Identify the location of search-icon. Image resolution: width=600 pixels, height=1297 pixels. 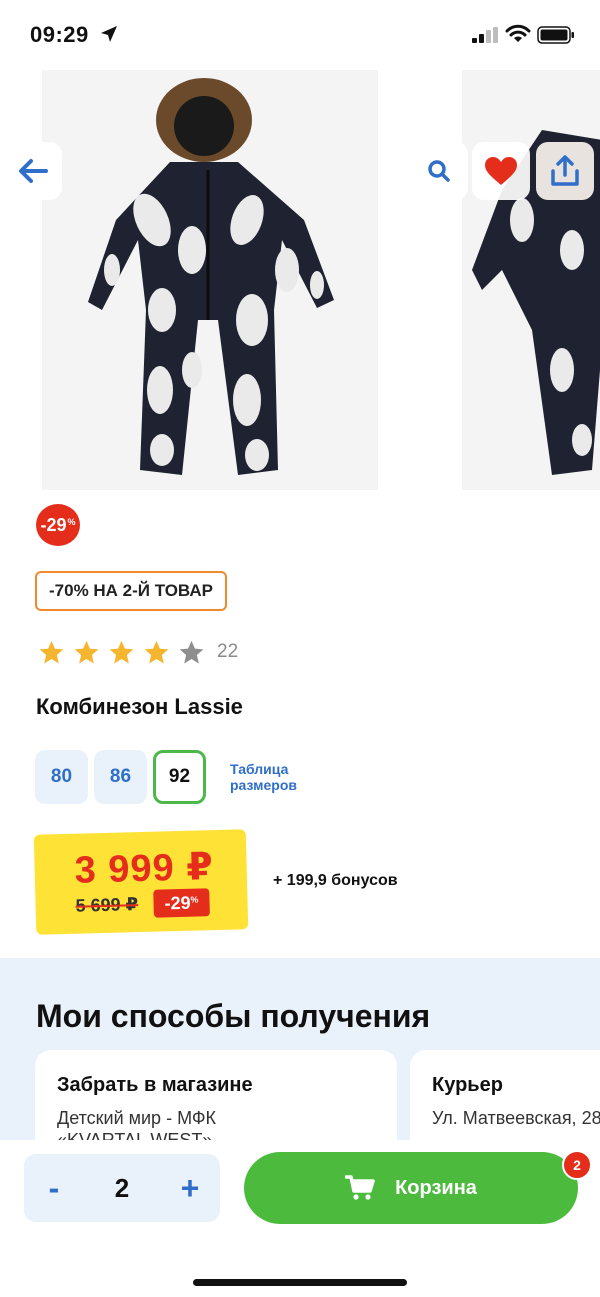
(439, 171).